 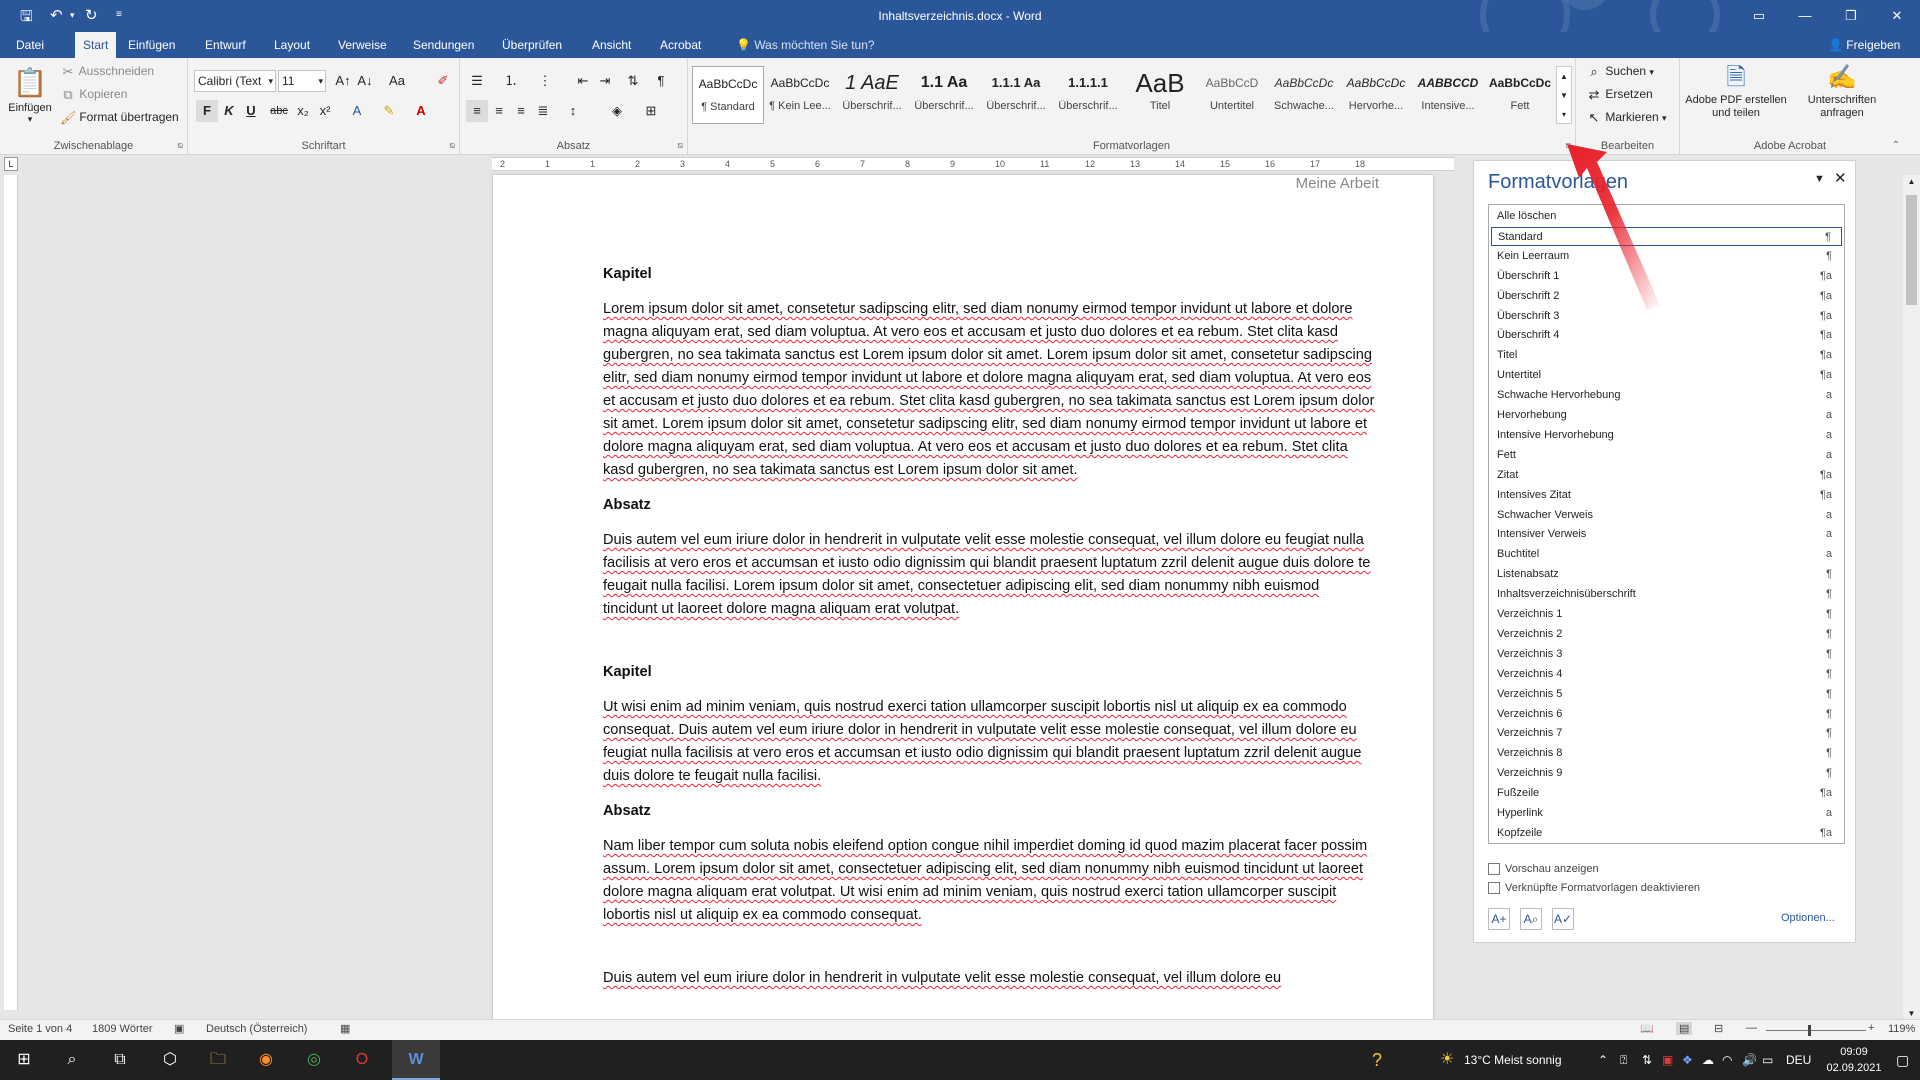 I want to click on pilcrow-icon: ¶, so click(x=661, y=81).